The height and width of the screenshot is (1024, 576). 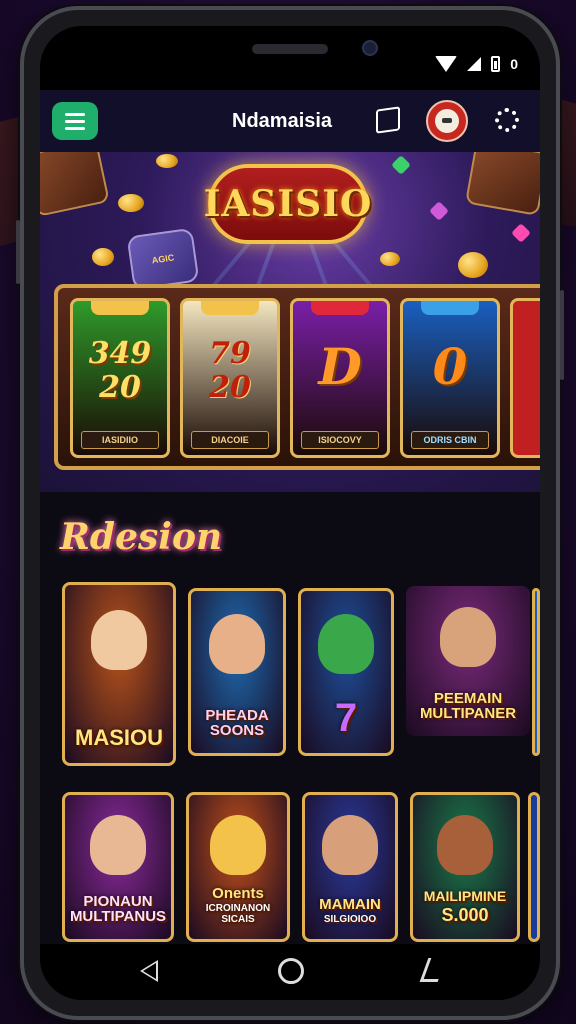 What do you see at coordinates (507, 120) in the screenshot?
I see `loading-spinner-icon` at bounding box center [507, 120].